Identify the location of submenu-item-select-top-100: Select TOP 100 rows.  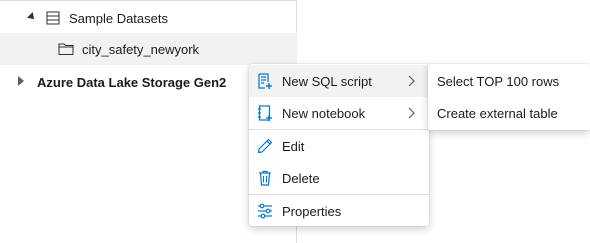
(509, 81).